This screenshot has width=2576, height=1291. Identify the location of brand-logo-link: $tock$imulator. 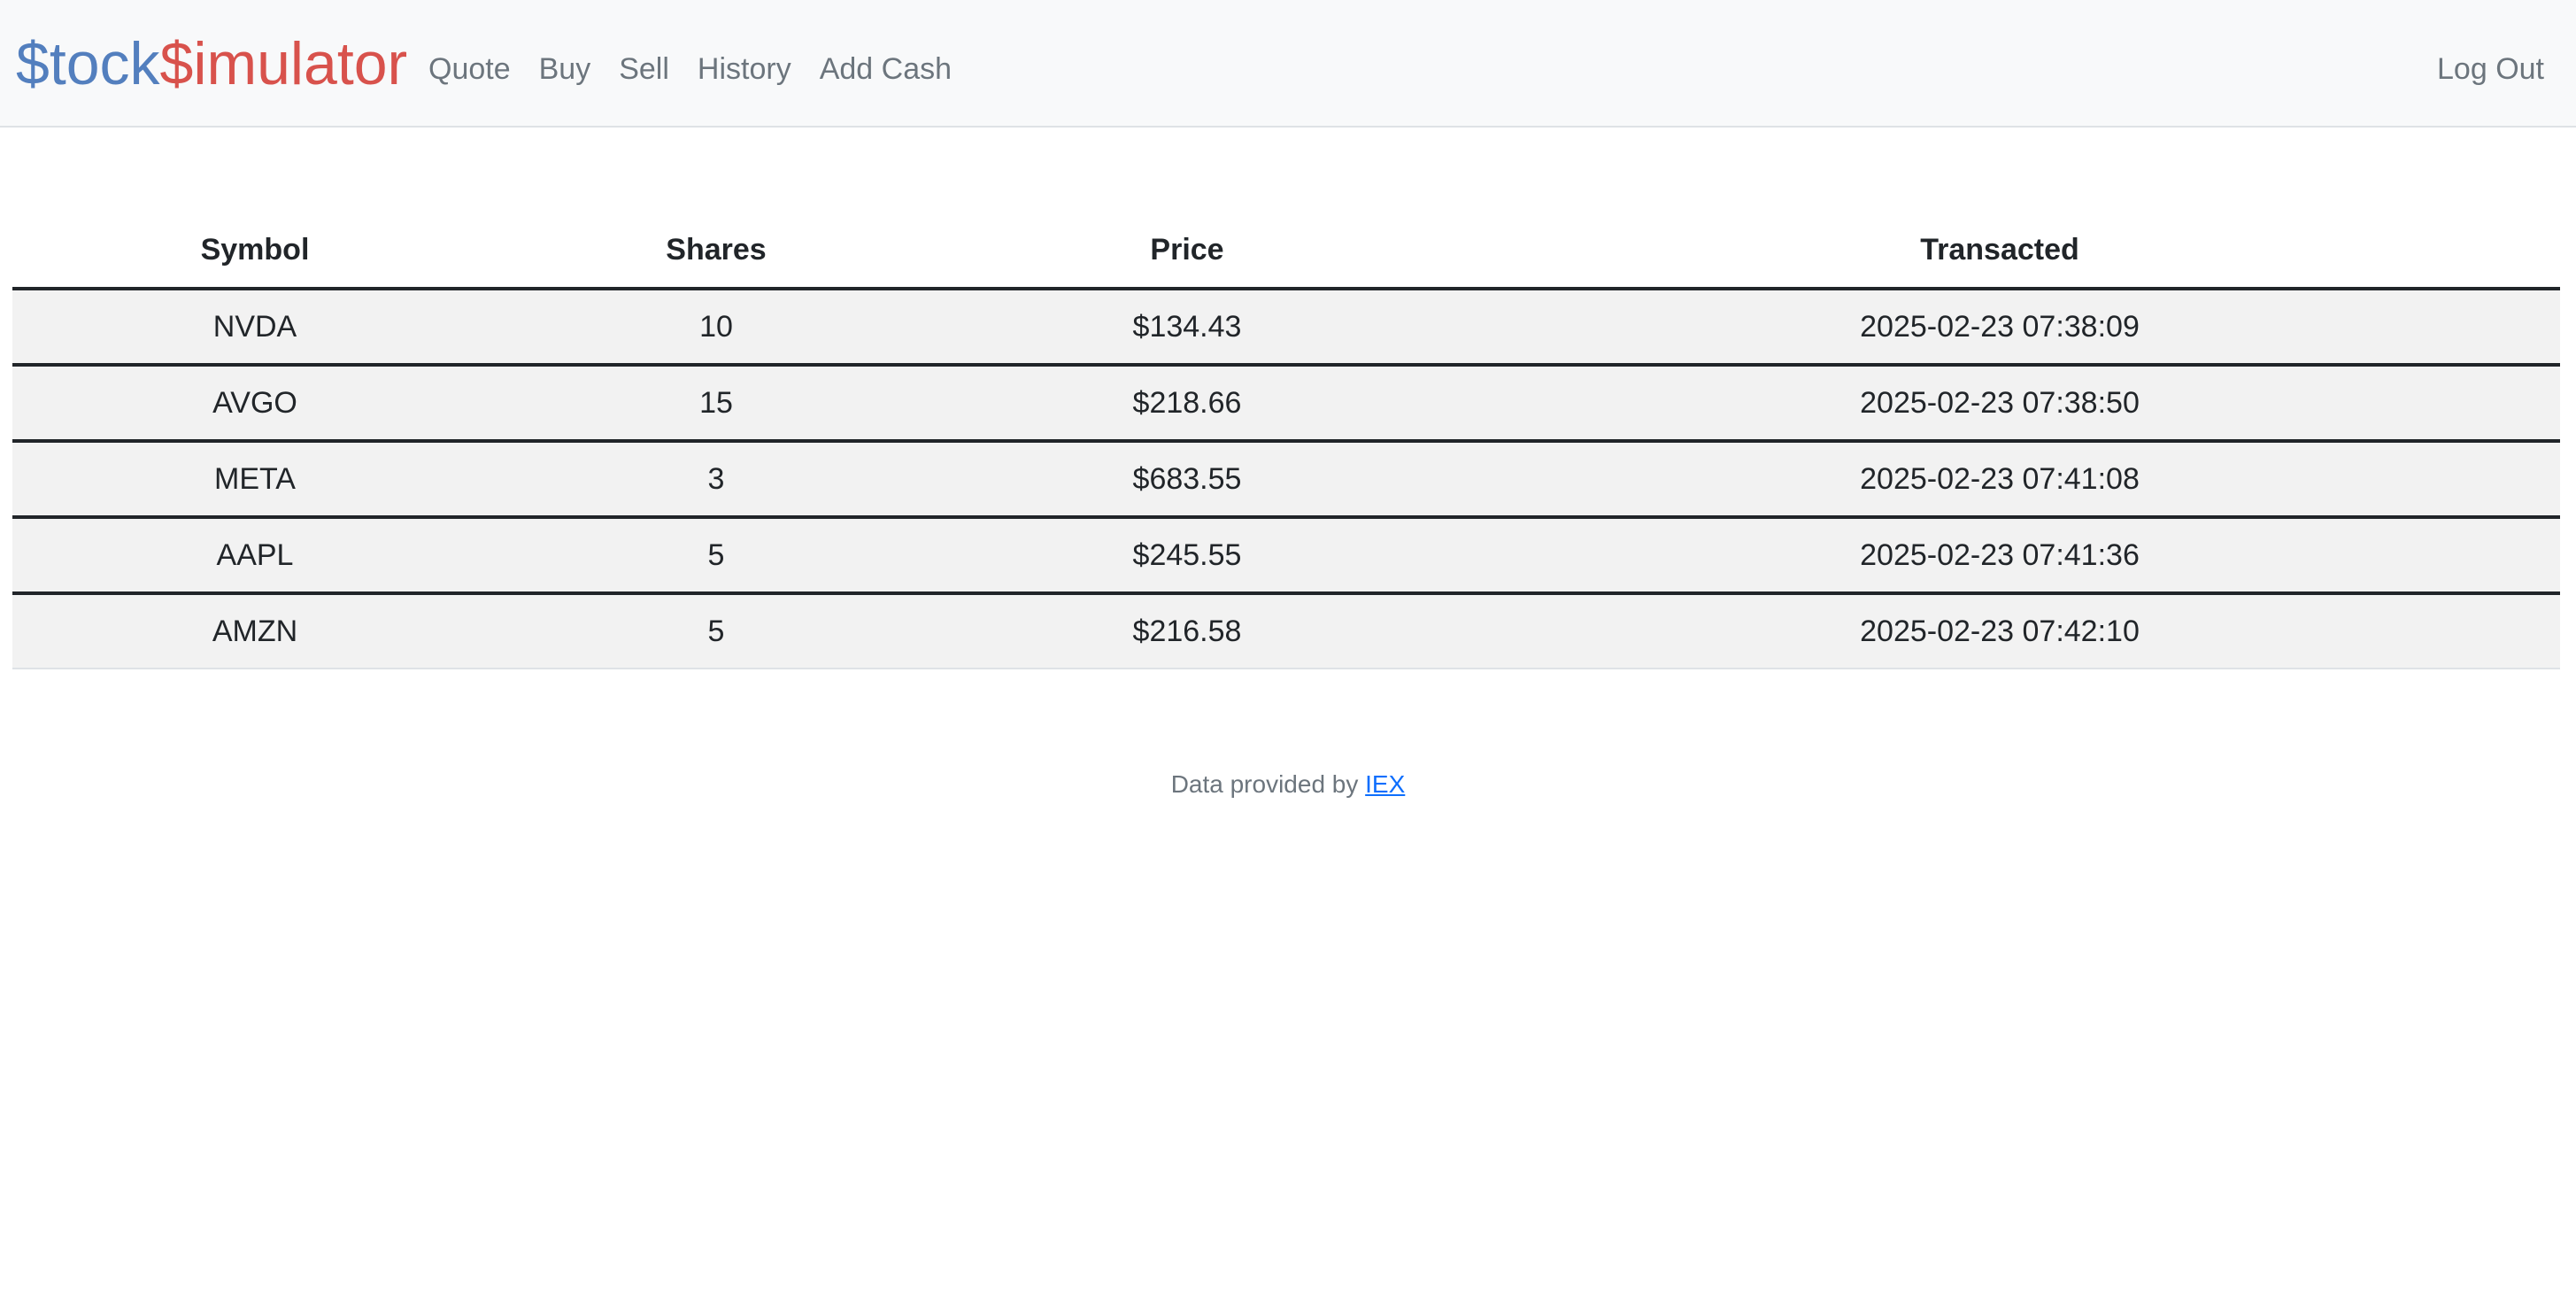
(211, 63).